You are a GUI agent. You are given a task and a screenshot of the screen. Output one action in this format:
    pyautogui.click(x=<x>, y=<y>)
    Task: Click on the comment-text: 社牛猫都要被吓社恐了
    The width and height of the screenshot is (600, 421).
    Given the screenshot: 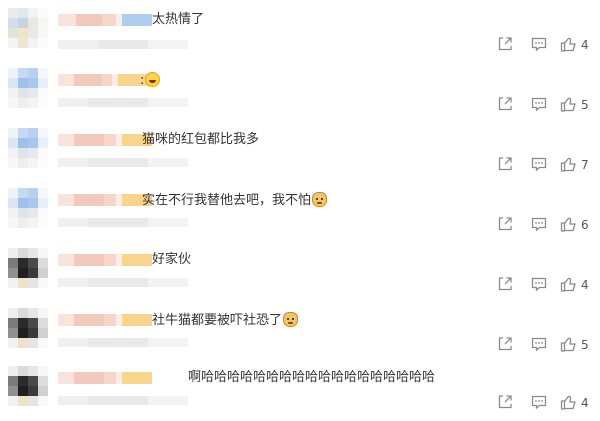 What is the action you would take?
    pyautogui.click(x=225, y=320)
    